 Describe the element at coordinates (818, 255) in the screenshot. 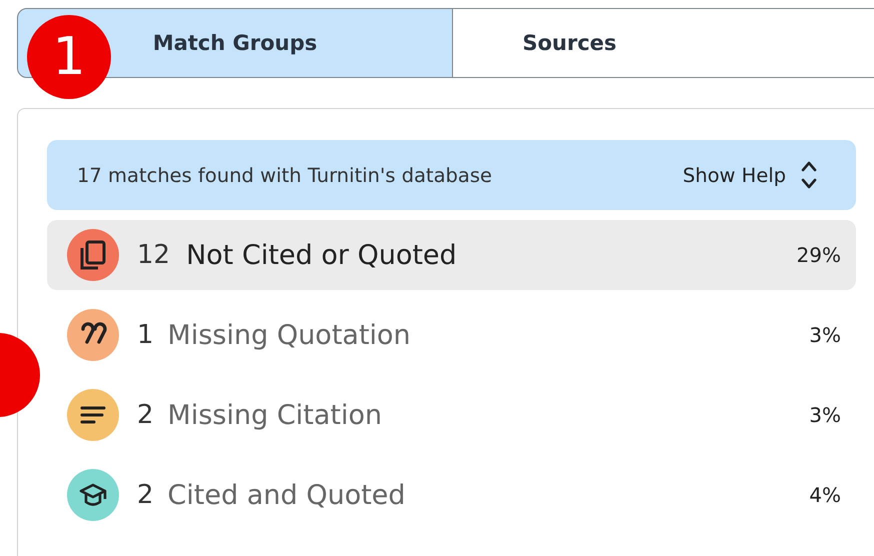

I see `group-percent: 29%` at that location.